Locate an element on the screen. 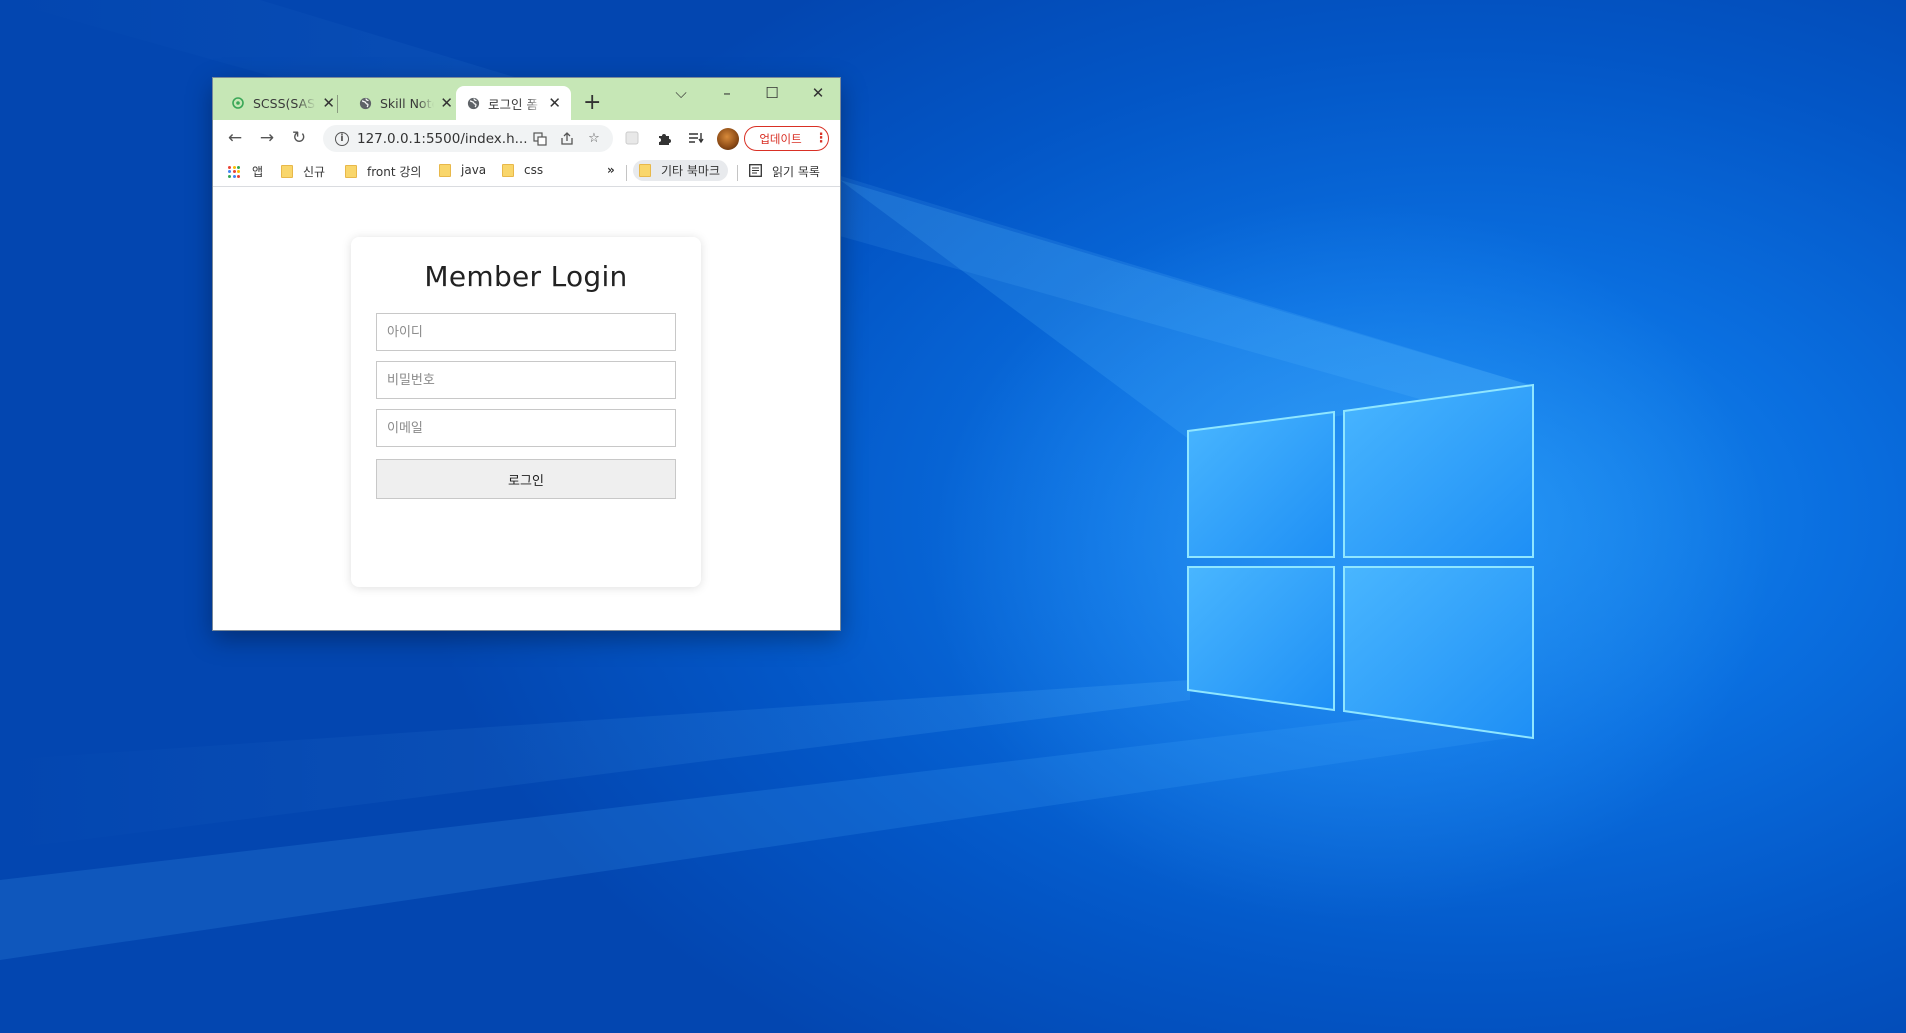 The height and width of the screenshot is (1033, 1906). address-bar: i 127.0.0.1:5500/index.h... ☆ is located at coordinates (468, 138).